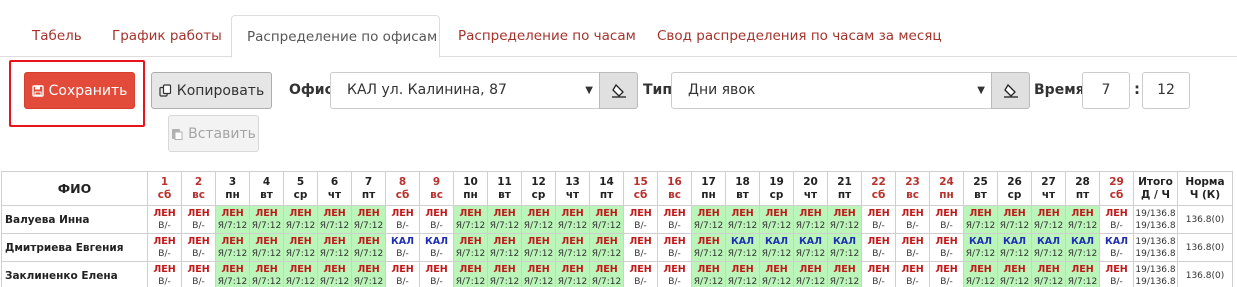 This screenshot has width=1237, height=287. What do you see at coordinates (831, 90) in the screenshot?
I see `type-select: Дни явок ▼` at bounding box center [831, 90].